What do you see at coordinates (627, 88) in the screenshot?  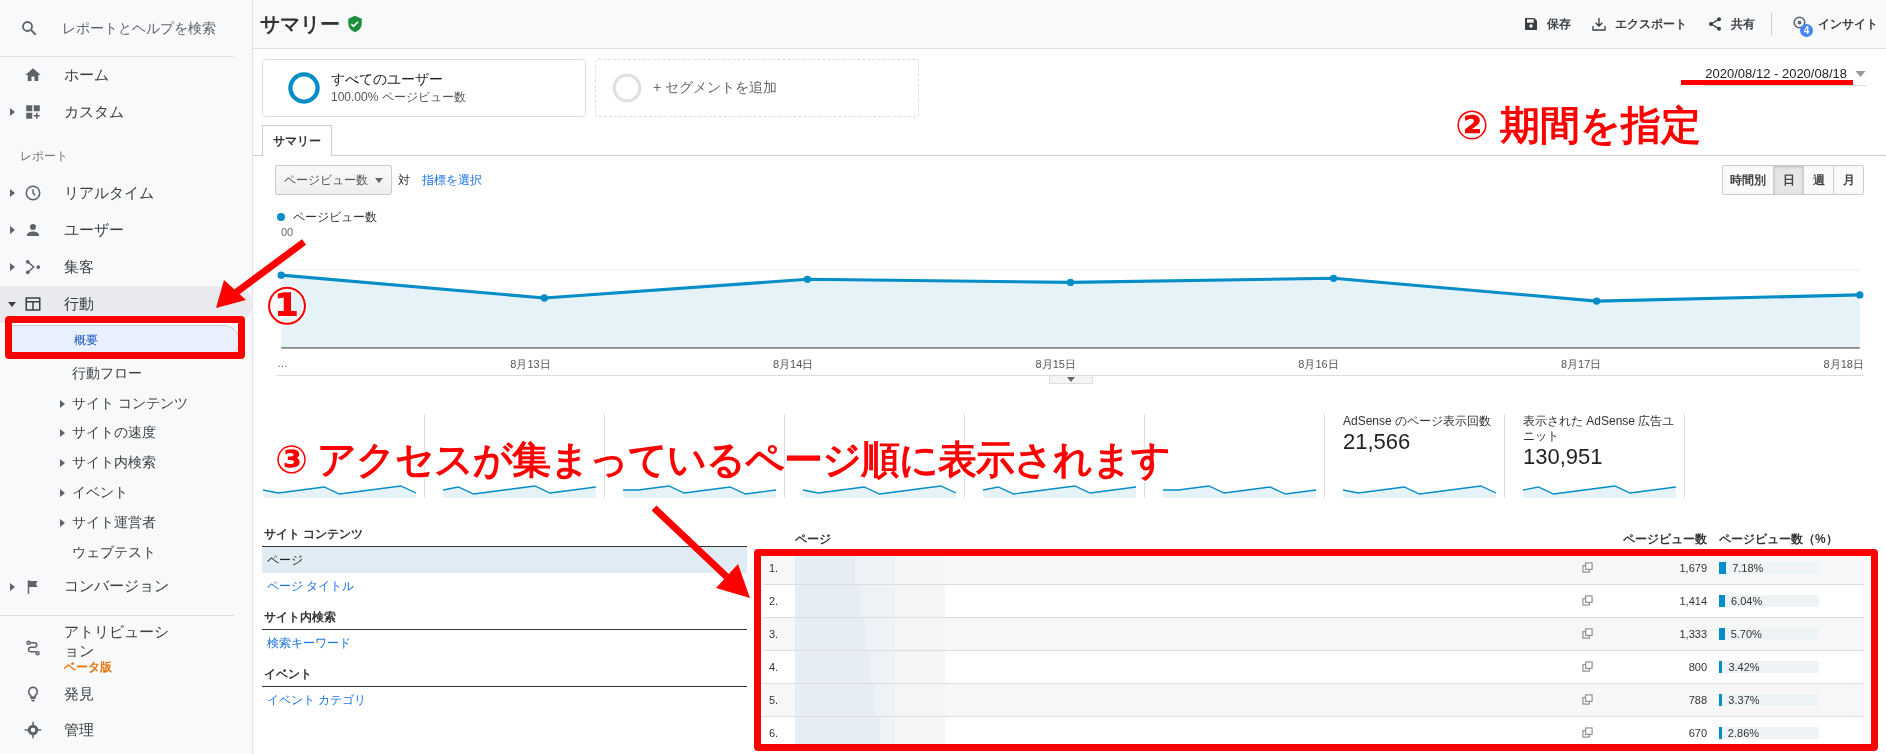 I see `empty-ring-icon` at bounding box center [627, 88].